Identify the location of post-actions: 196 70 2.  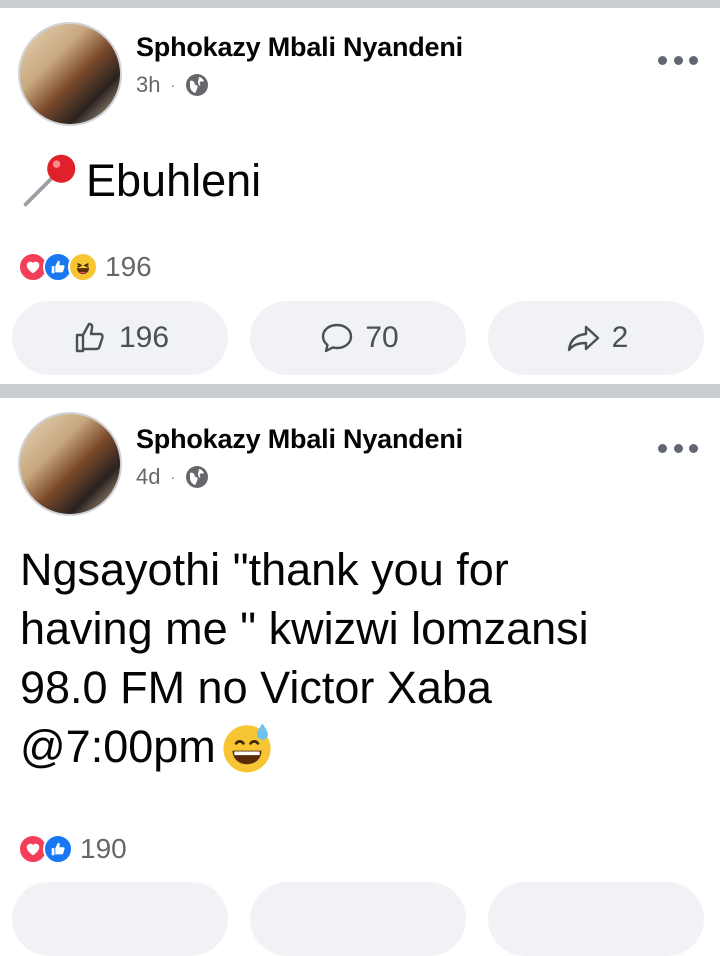
(358, 338).